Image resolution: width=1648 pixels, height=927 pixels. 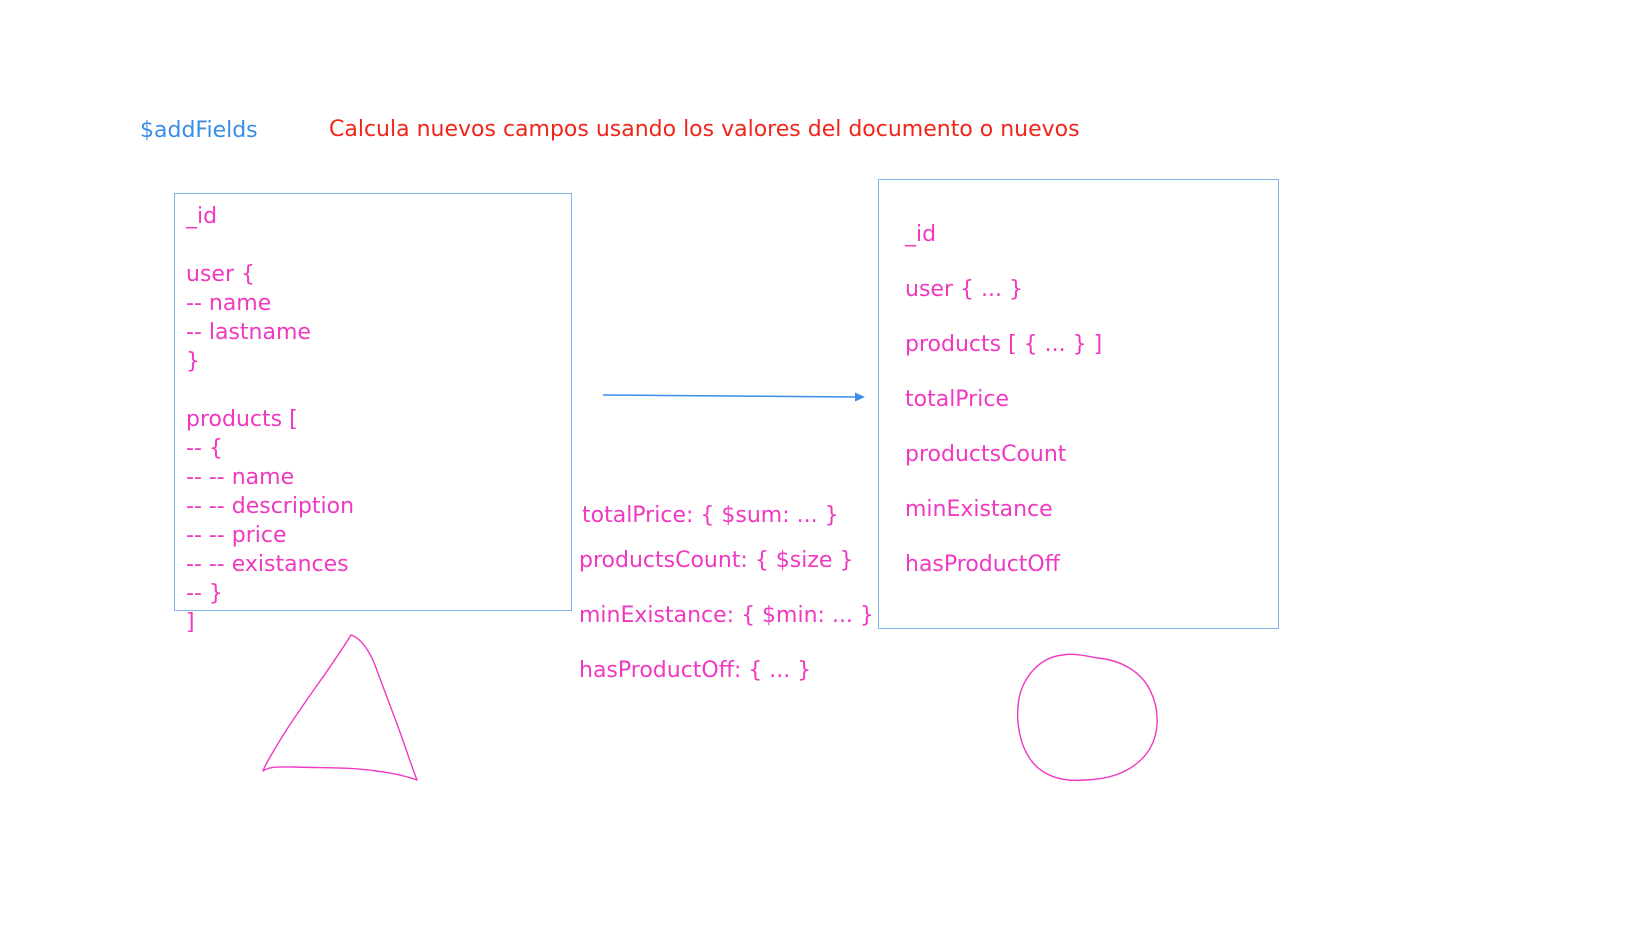 What do you see at coordinates (1087, 717) in the screenshot?
I see `circle-icon` at bounding box center [1087, 717].